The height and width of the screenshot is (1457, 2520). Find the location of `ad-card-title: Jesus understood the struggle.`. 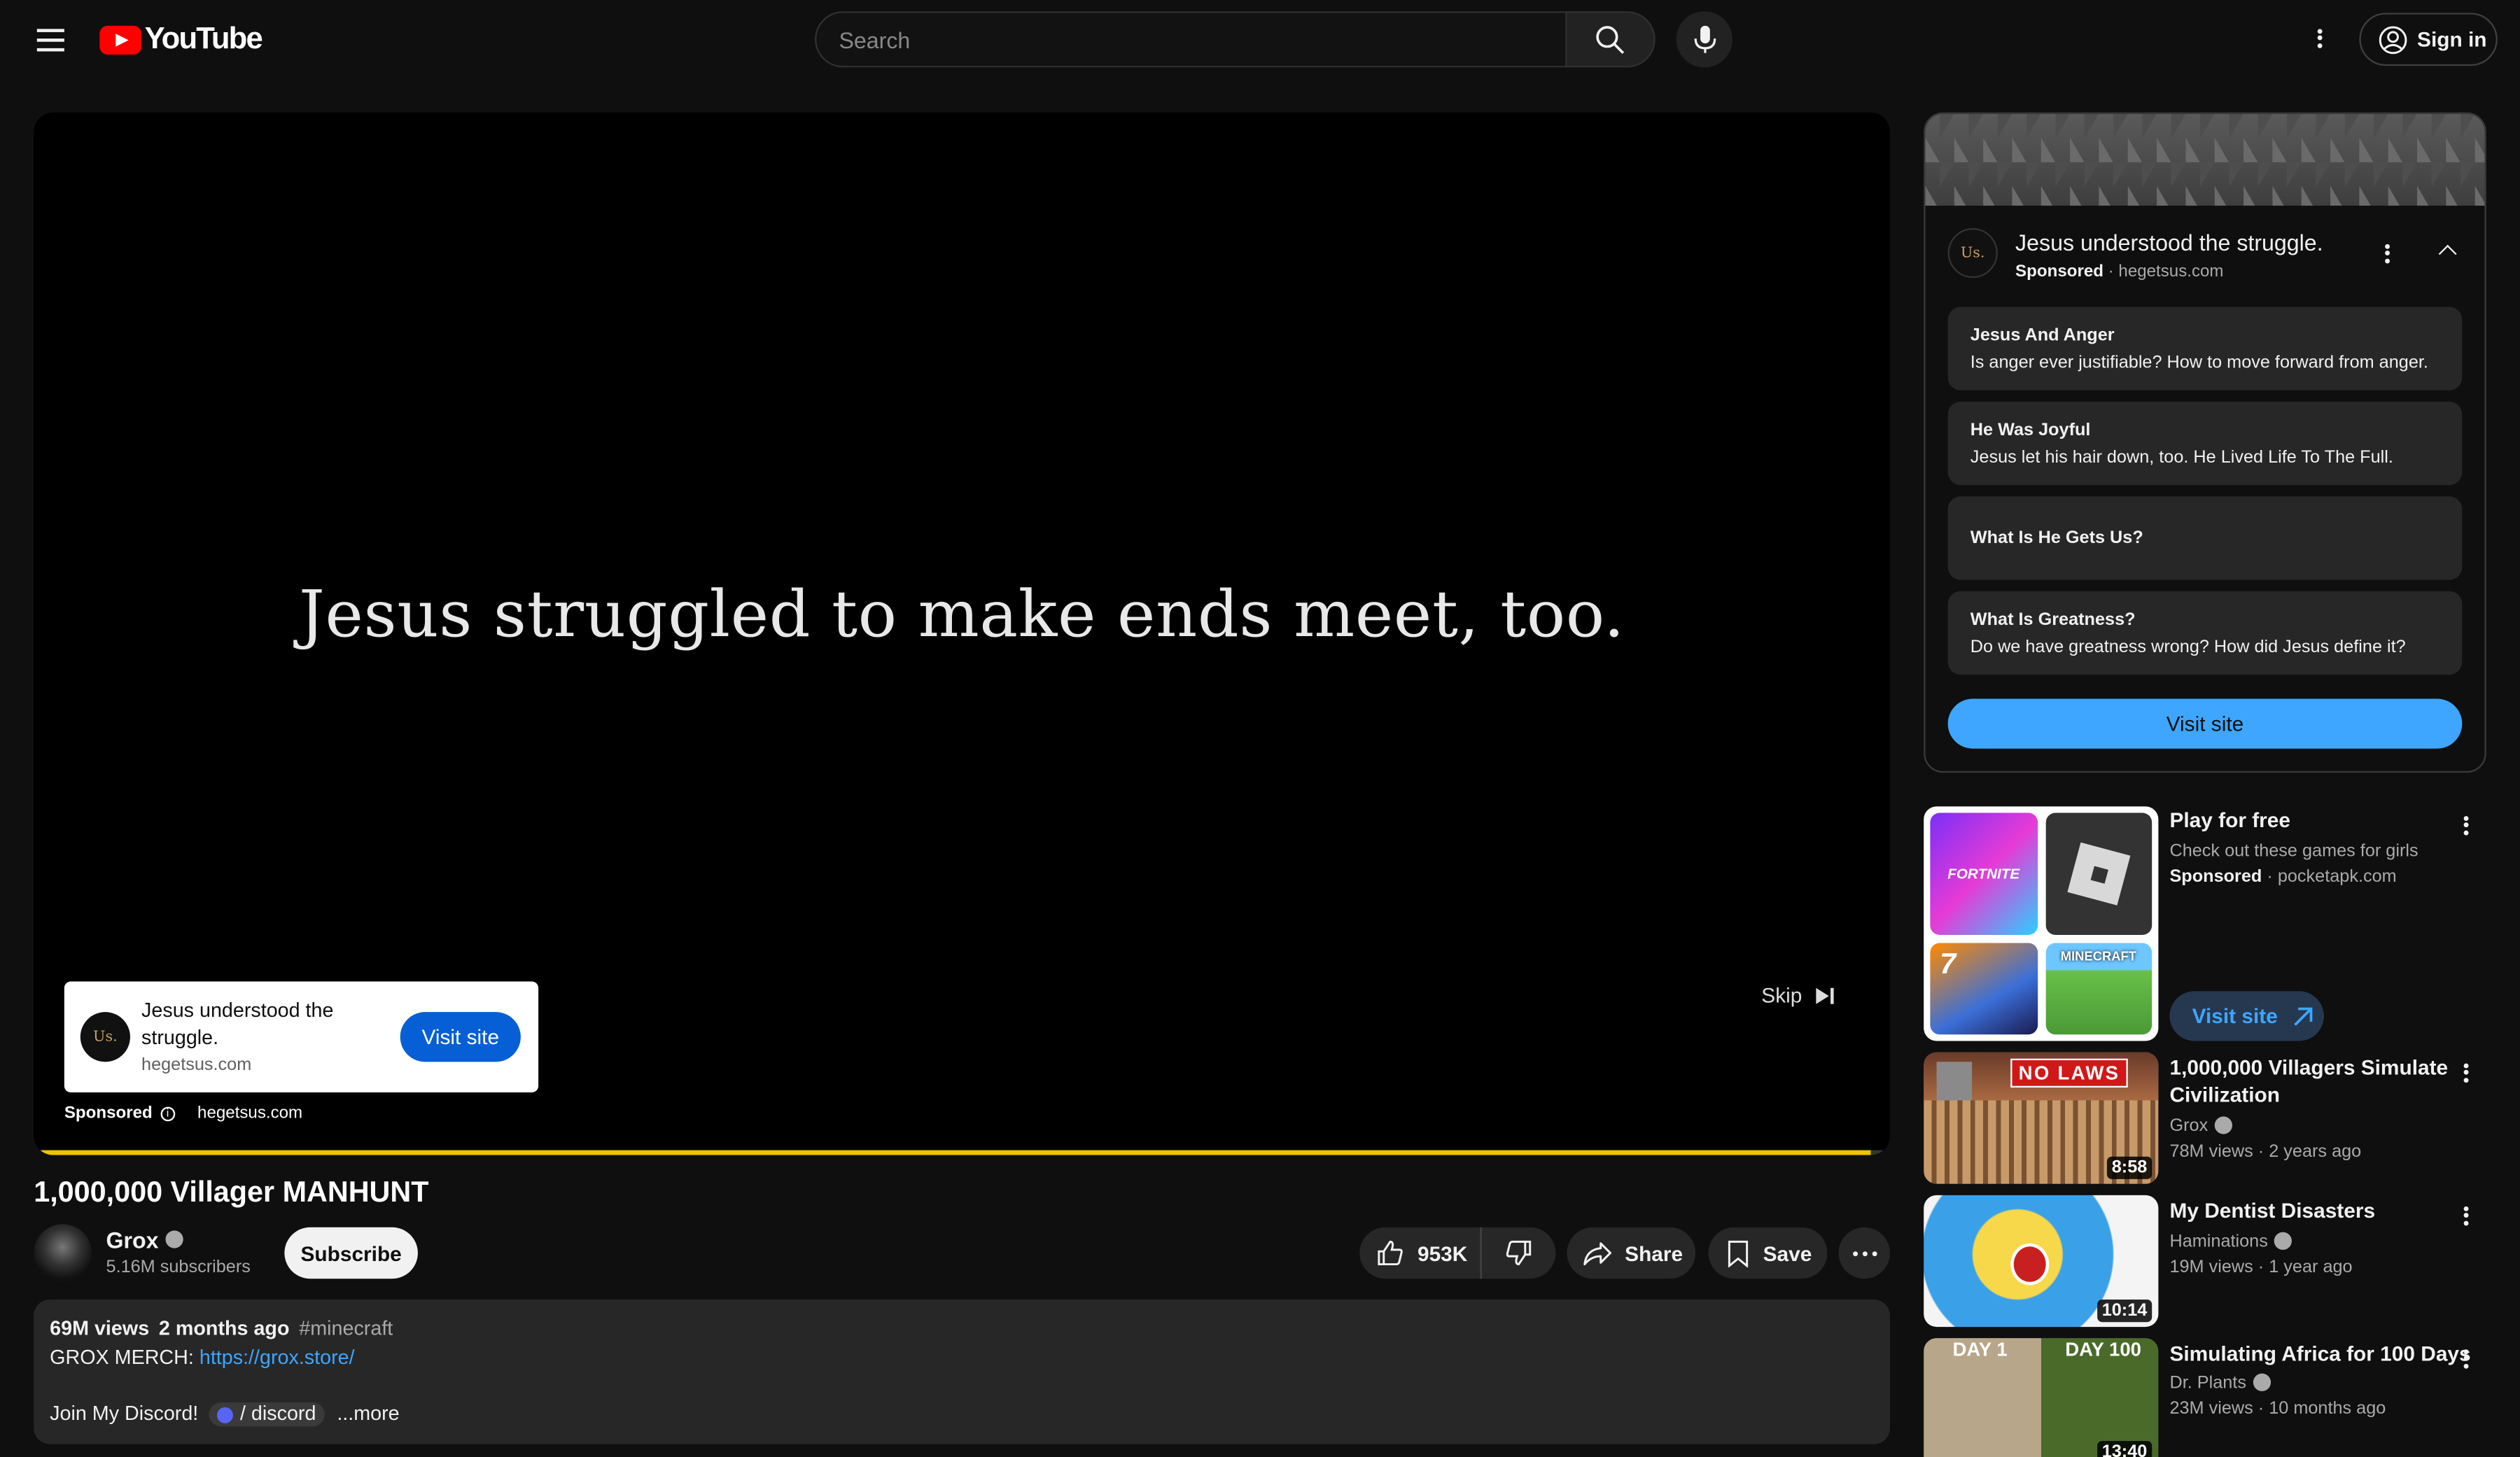

ad-card-title: Jesus understood the struggle. is located at coordinates (237, 1024).